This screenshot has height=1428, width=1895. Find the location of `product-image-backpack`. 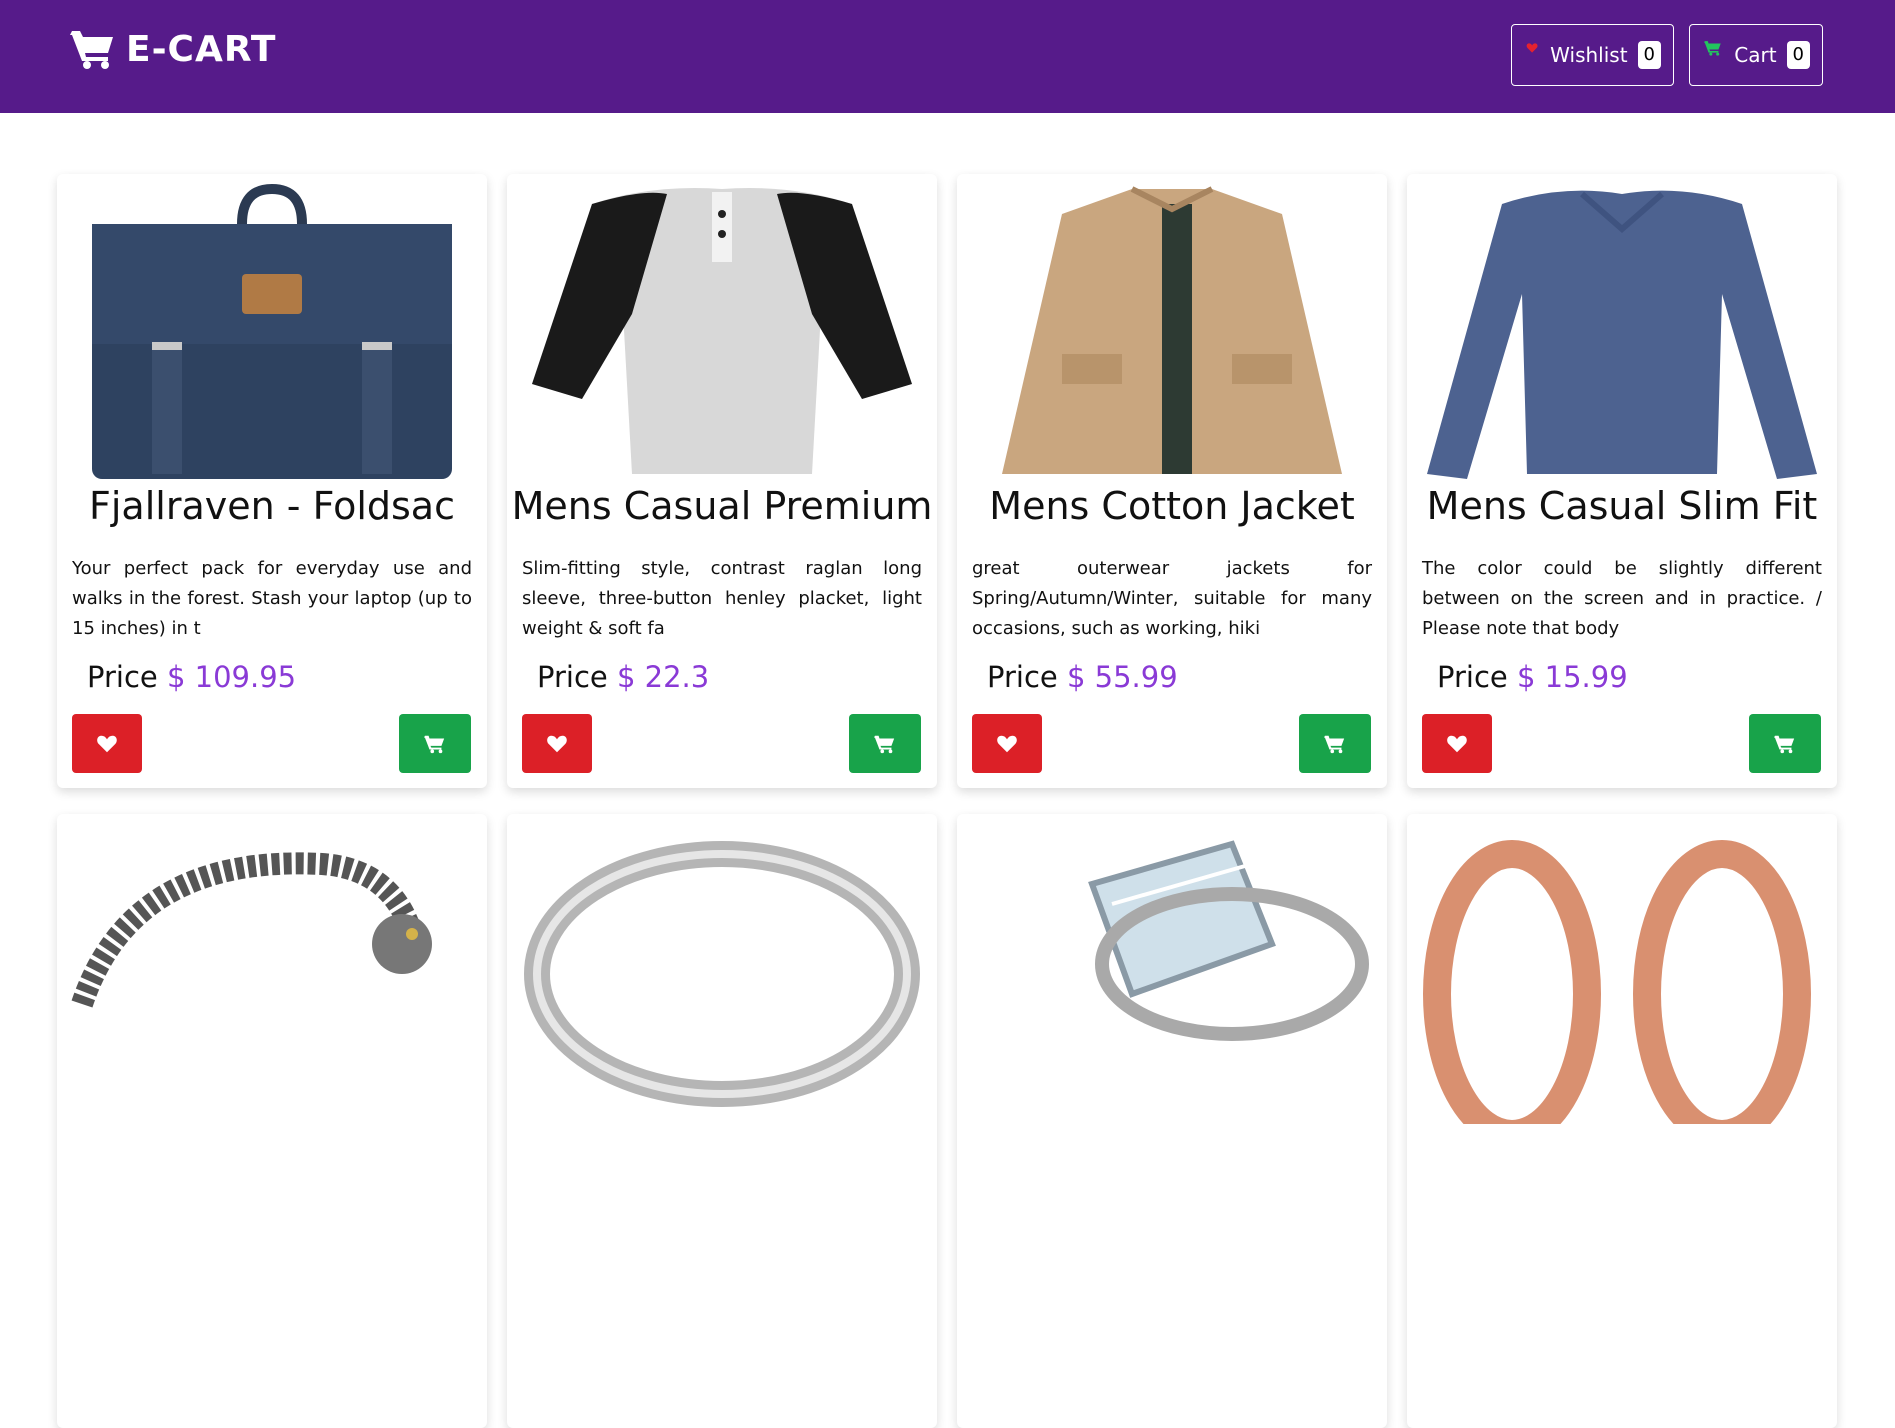

product-image-backpack is located at coordinates (272, 334).